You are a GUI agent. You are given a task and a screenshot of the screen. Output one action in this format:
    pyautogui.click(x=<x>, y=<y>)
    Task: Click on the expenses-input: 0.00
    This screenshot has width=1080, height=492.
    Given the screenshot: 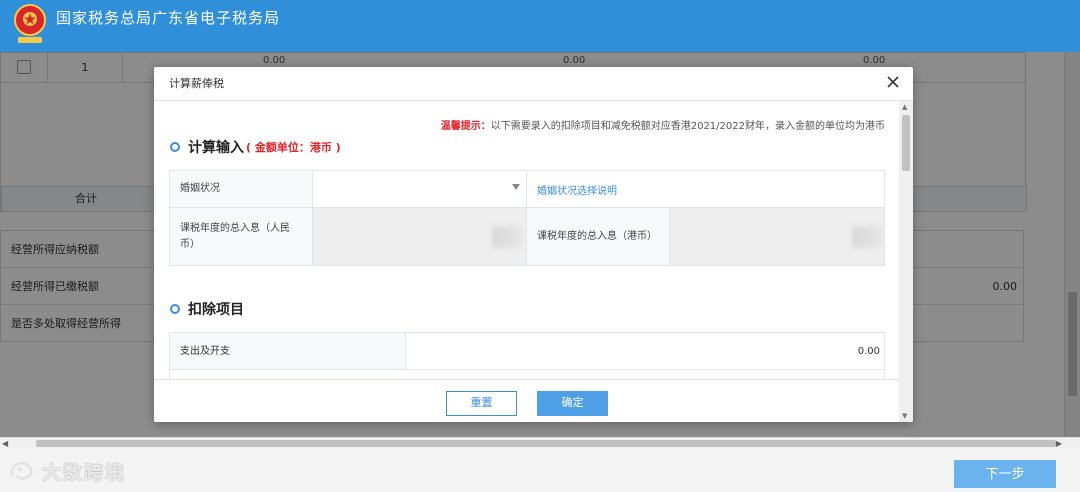 What is the action you would take?
    pyautogui.click(x=645, y=351)
    